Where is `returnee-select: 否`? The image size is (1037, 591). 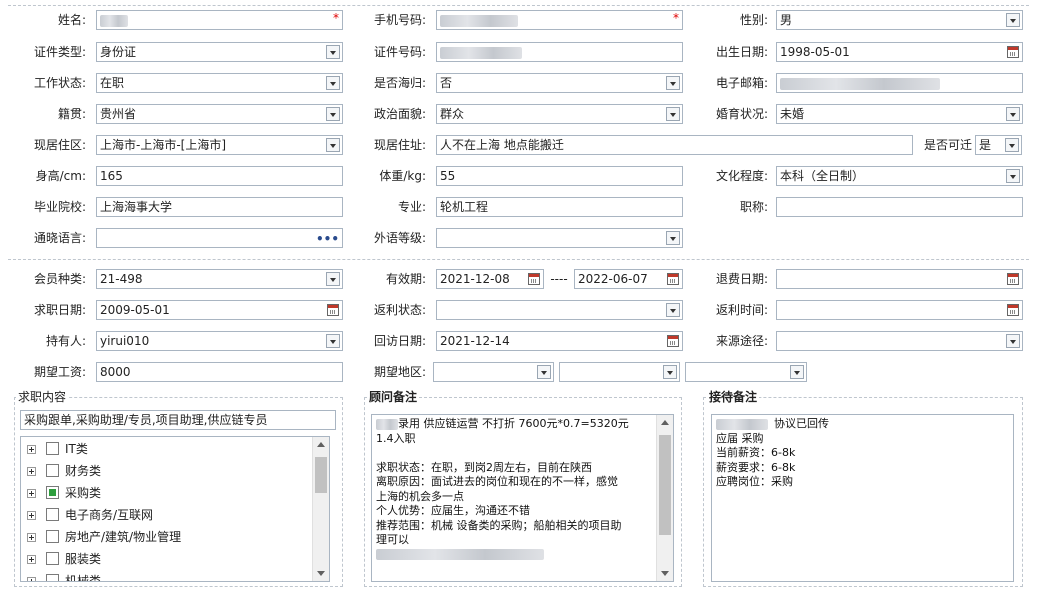
returnee-select: 否 is located at coordinates (559, 83).